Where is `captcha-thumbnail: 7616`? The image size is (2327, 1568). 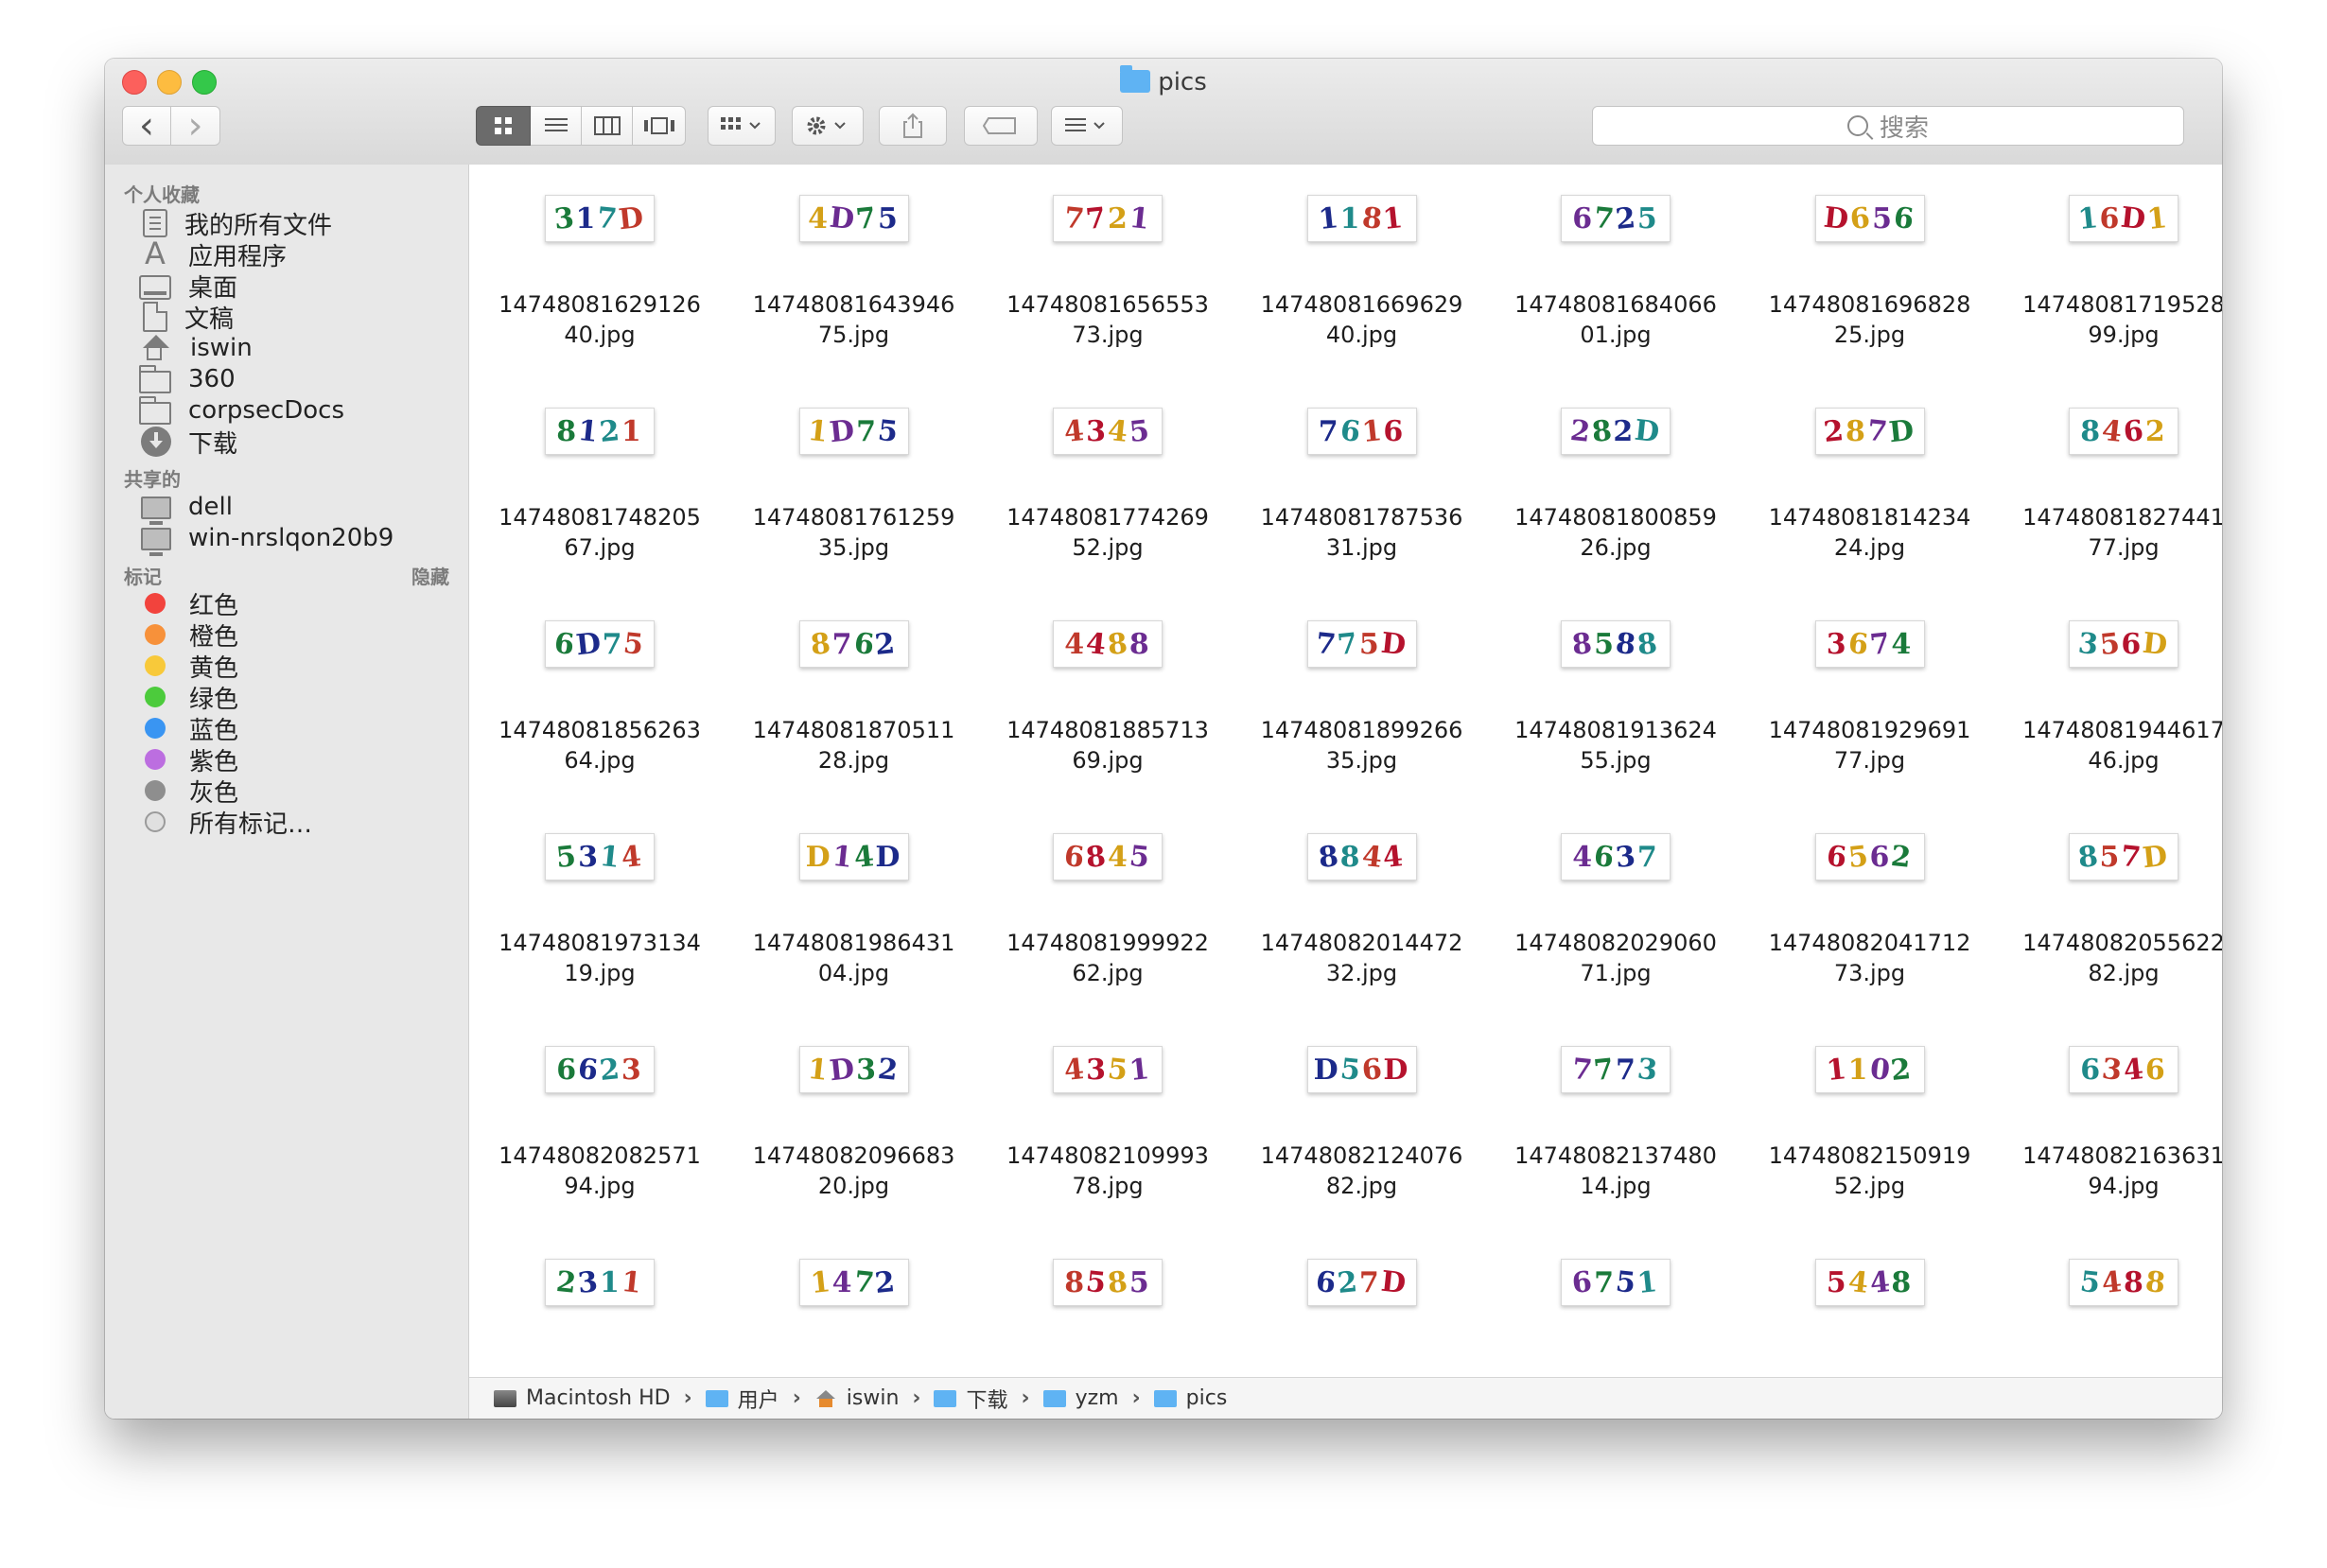
captcha-thumbnail: 7616 is located at coordinates (1361, 431).